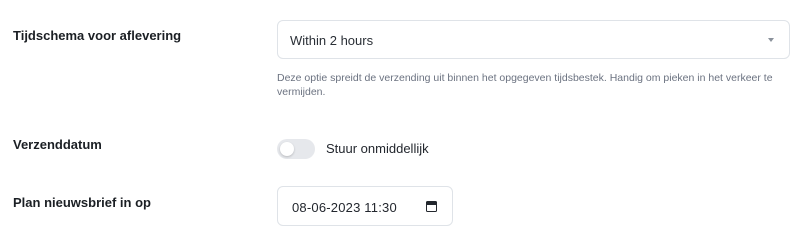 Image resolution: width=800 pixels, height=245 pixels. I want to click on schedule-label: Plan nieuwsbrief in op, so click(82, 202).